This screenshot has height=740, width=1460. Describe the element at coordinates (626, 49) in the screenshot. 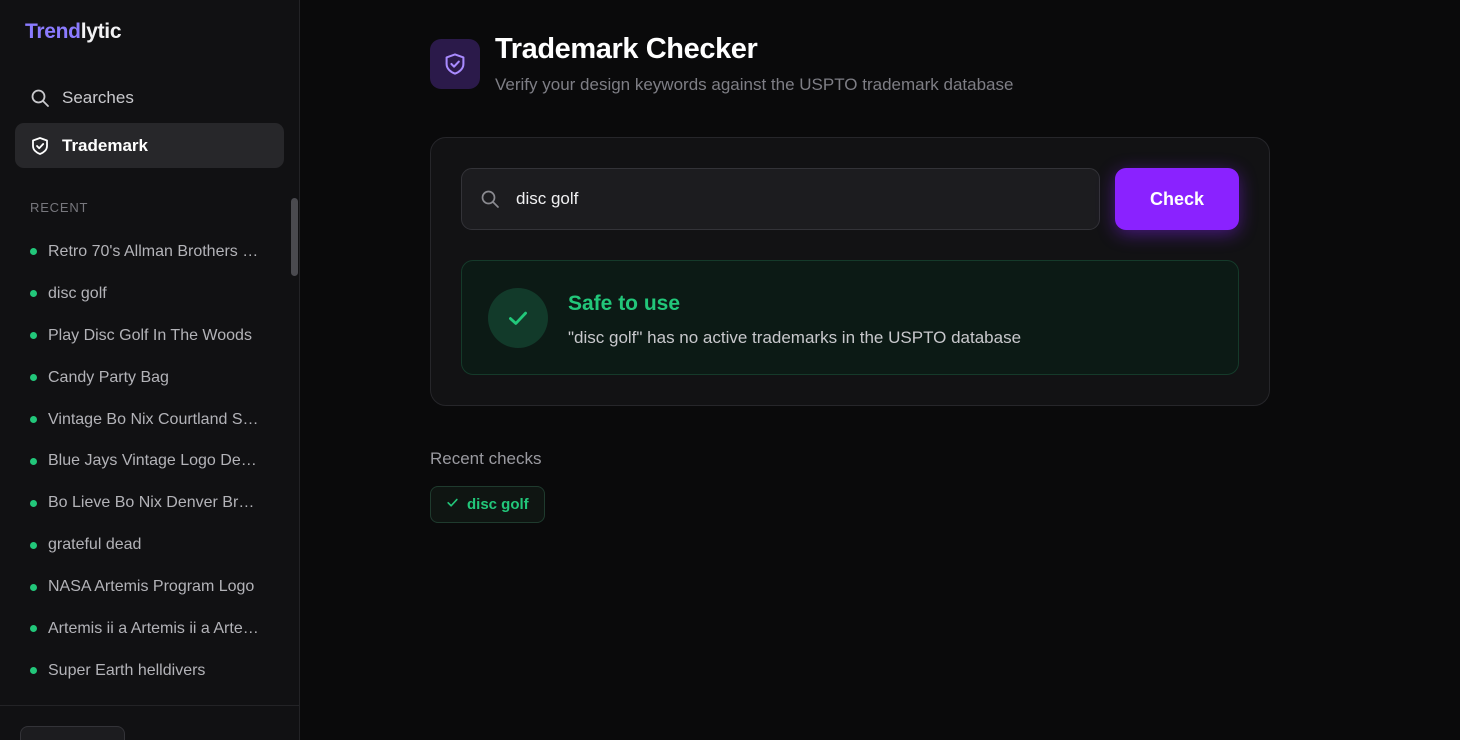

I see `page-title: Trademark Checker` at that location.